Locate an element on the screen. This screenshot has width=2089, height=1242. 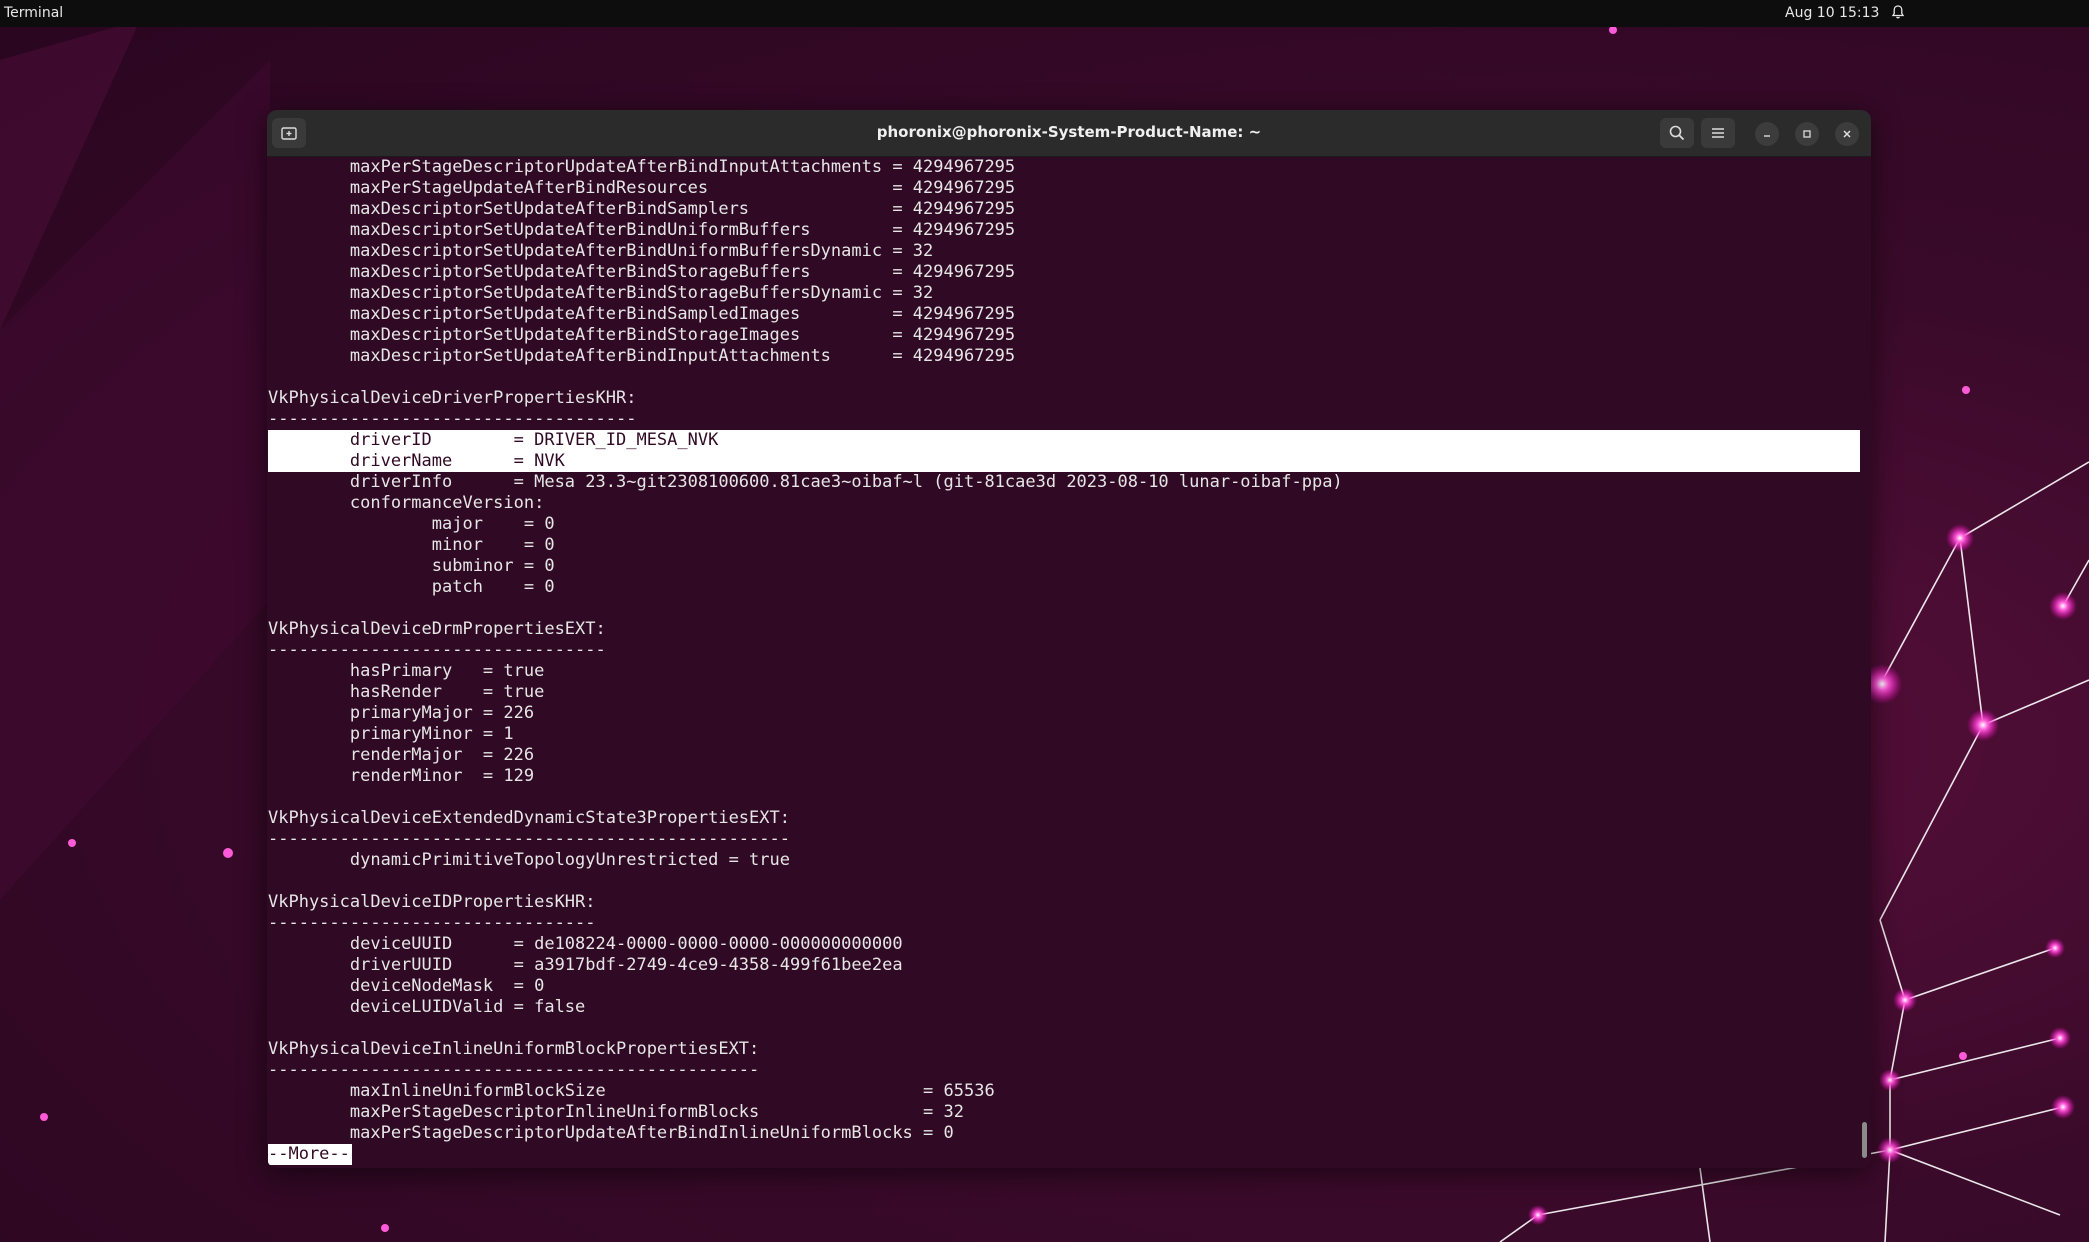
close-icon is located at coordinates (1847, 134).